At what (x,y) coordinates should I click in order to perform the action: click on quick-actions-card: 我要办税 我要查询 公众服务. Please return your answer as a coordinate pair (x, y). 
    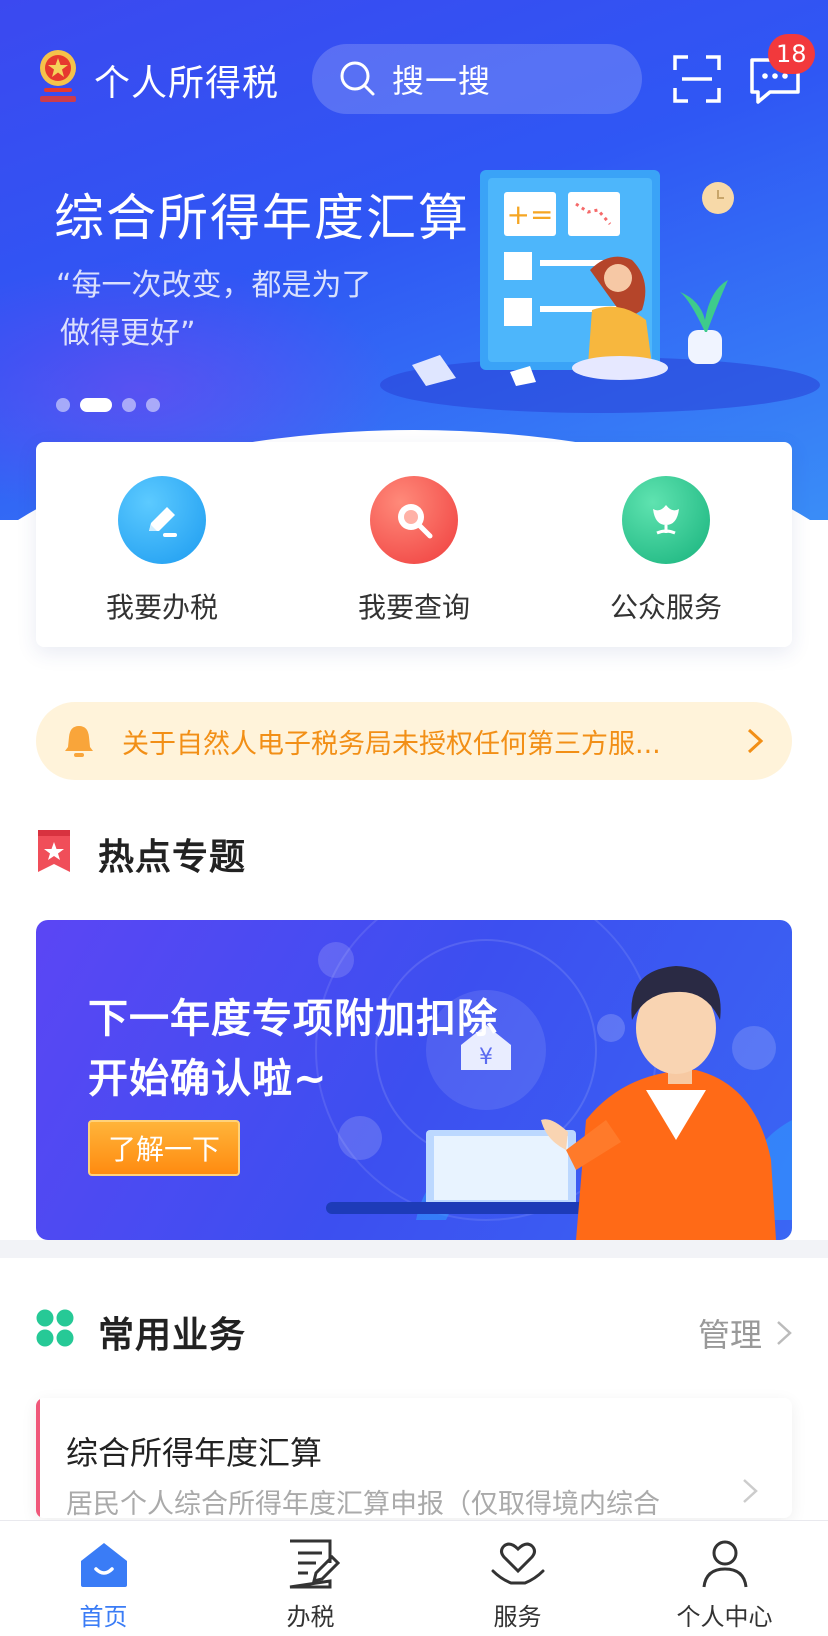
    Looking at the image, I should click on (414, 544).